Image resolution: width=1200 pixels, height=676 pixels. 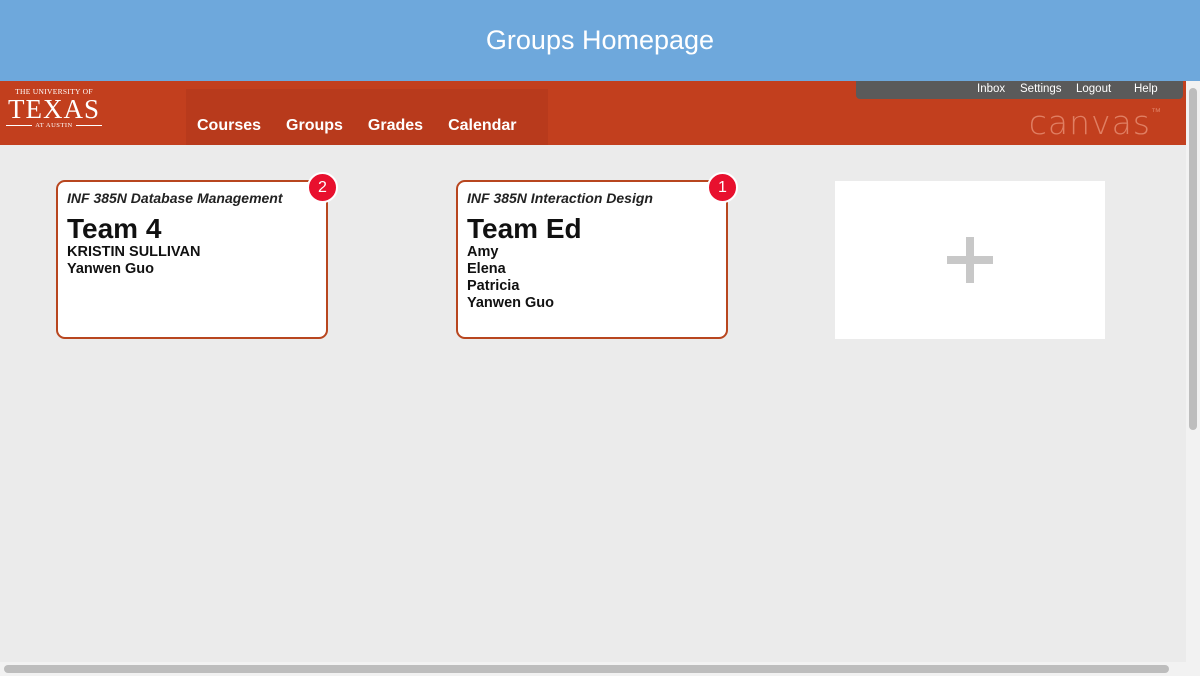 What do you see at coordinates (229, 126) in the screenshot?
I see `nav-item-courses: Courses` at bounding box center [229, 126].